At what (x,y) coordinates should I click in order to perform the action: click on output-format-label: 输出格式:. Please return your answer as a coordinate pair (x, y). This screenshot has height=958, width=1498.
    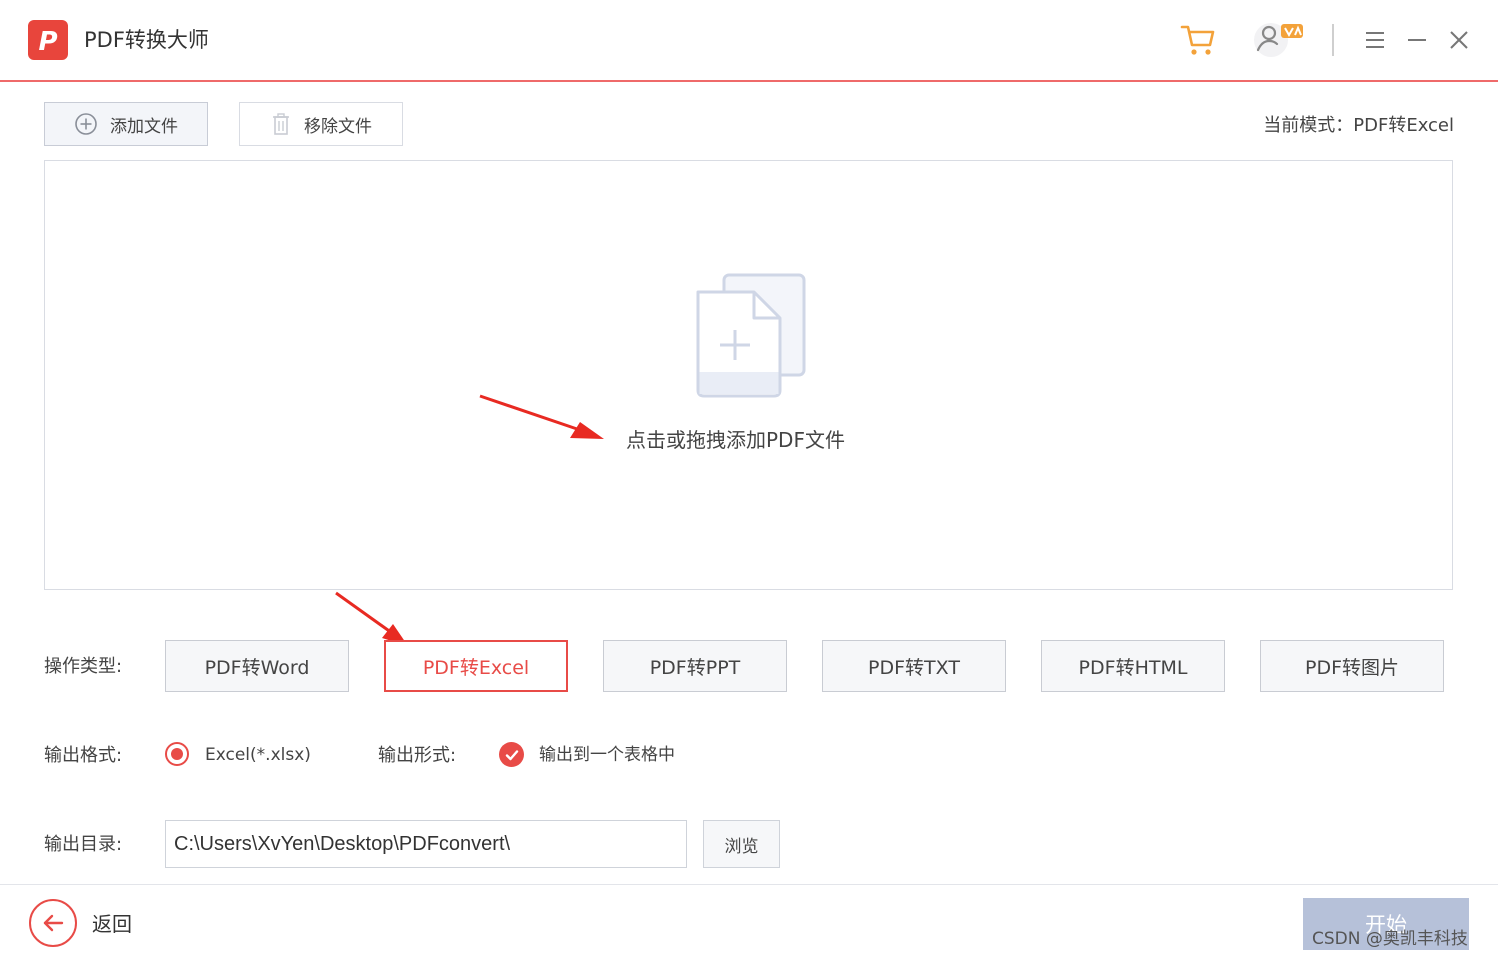
    Looking at the image, I should click on (83, 755).